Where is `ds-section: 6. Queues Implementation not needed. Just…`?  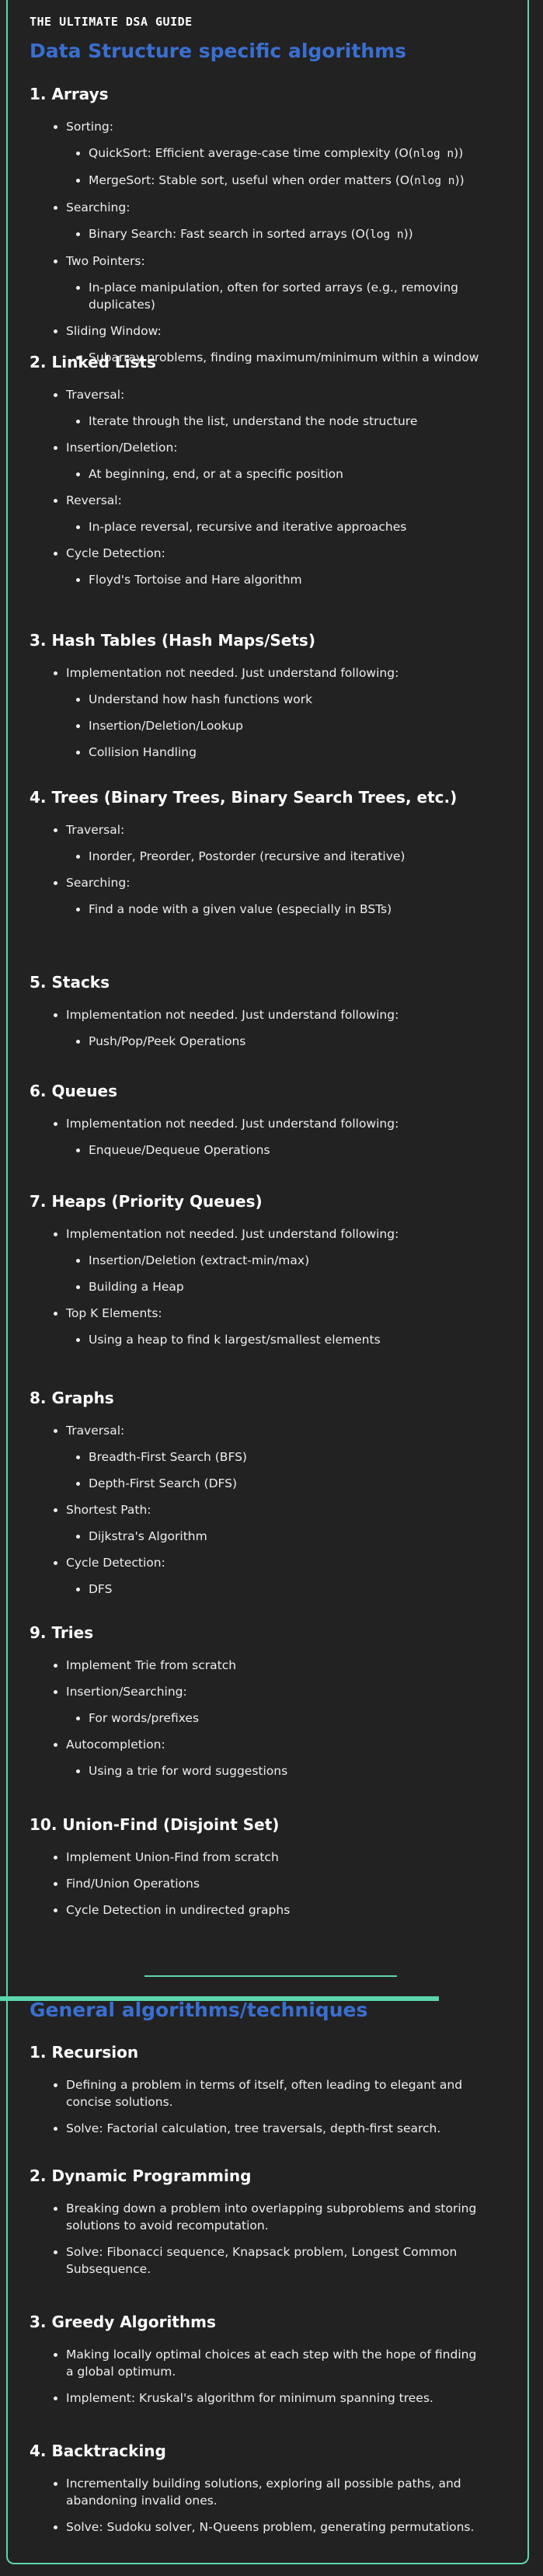 ds-section: 6. Queues Implementation not needed. Just… is located at coordinates (270, 1124).